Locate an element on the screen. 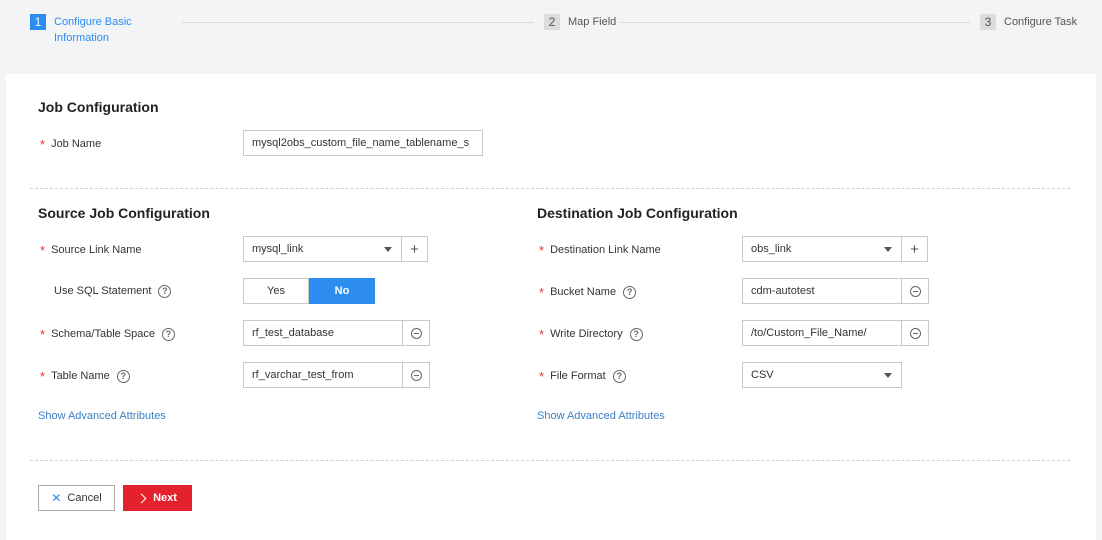 The width and height of the screenshot is (1102, 540). add-destination-link-button: + is located at coordinates (914, 249).